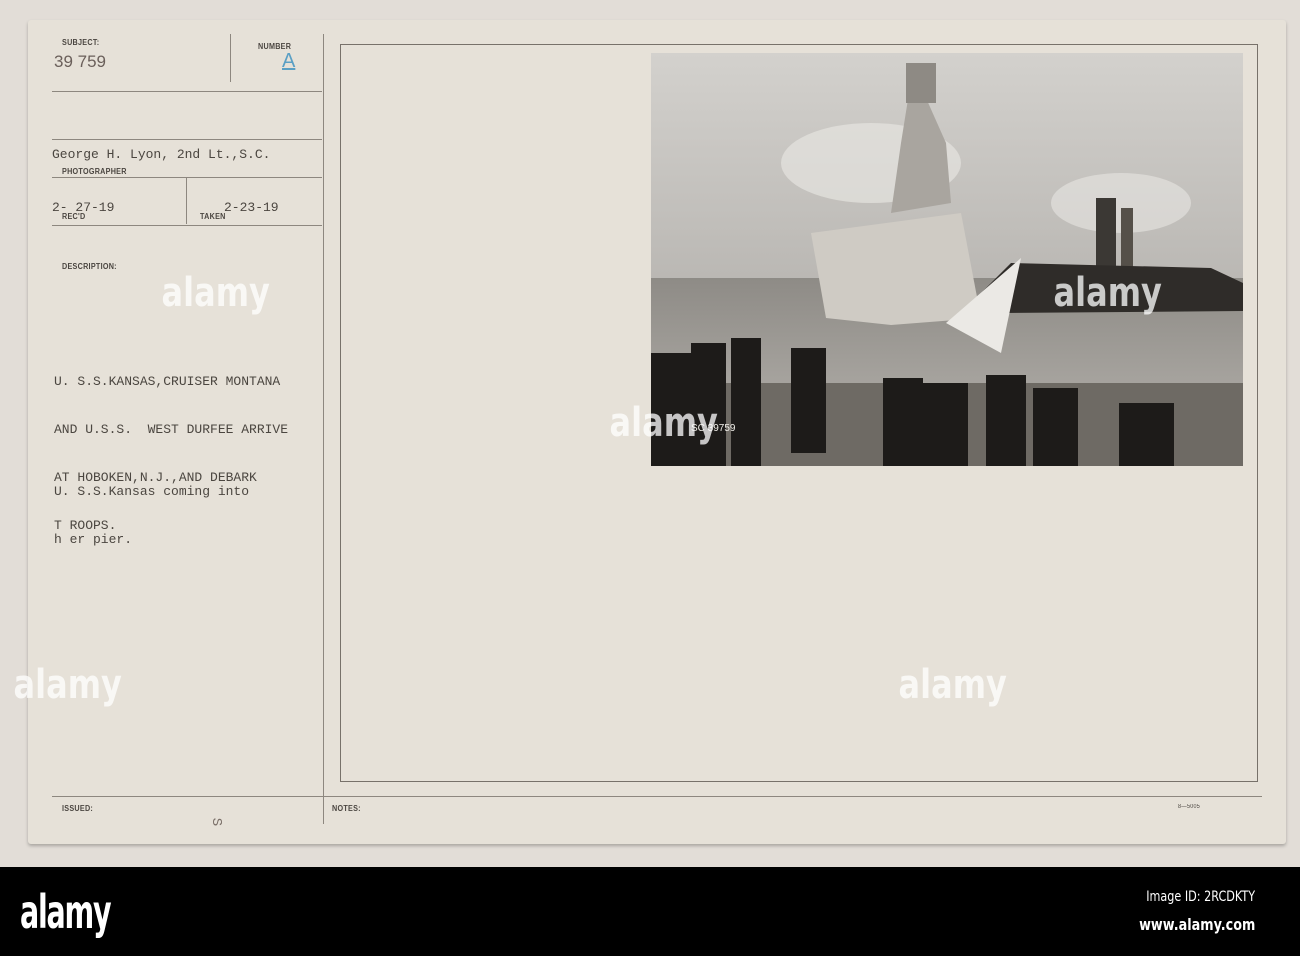 This screenshot has width=1300, height=956. I want to click on taken-label: TAKEN, so click(213, 216).